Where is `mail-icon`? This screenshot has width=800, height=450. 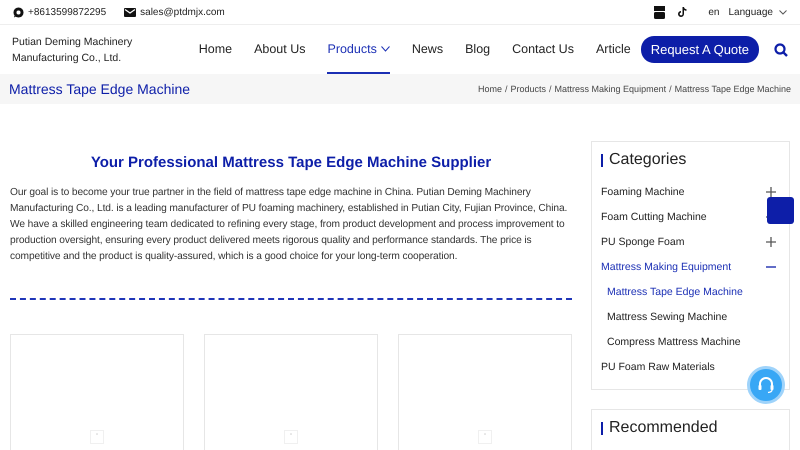 mail-icon is located at coordinates (130, 12).